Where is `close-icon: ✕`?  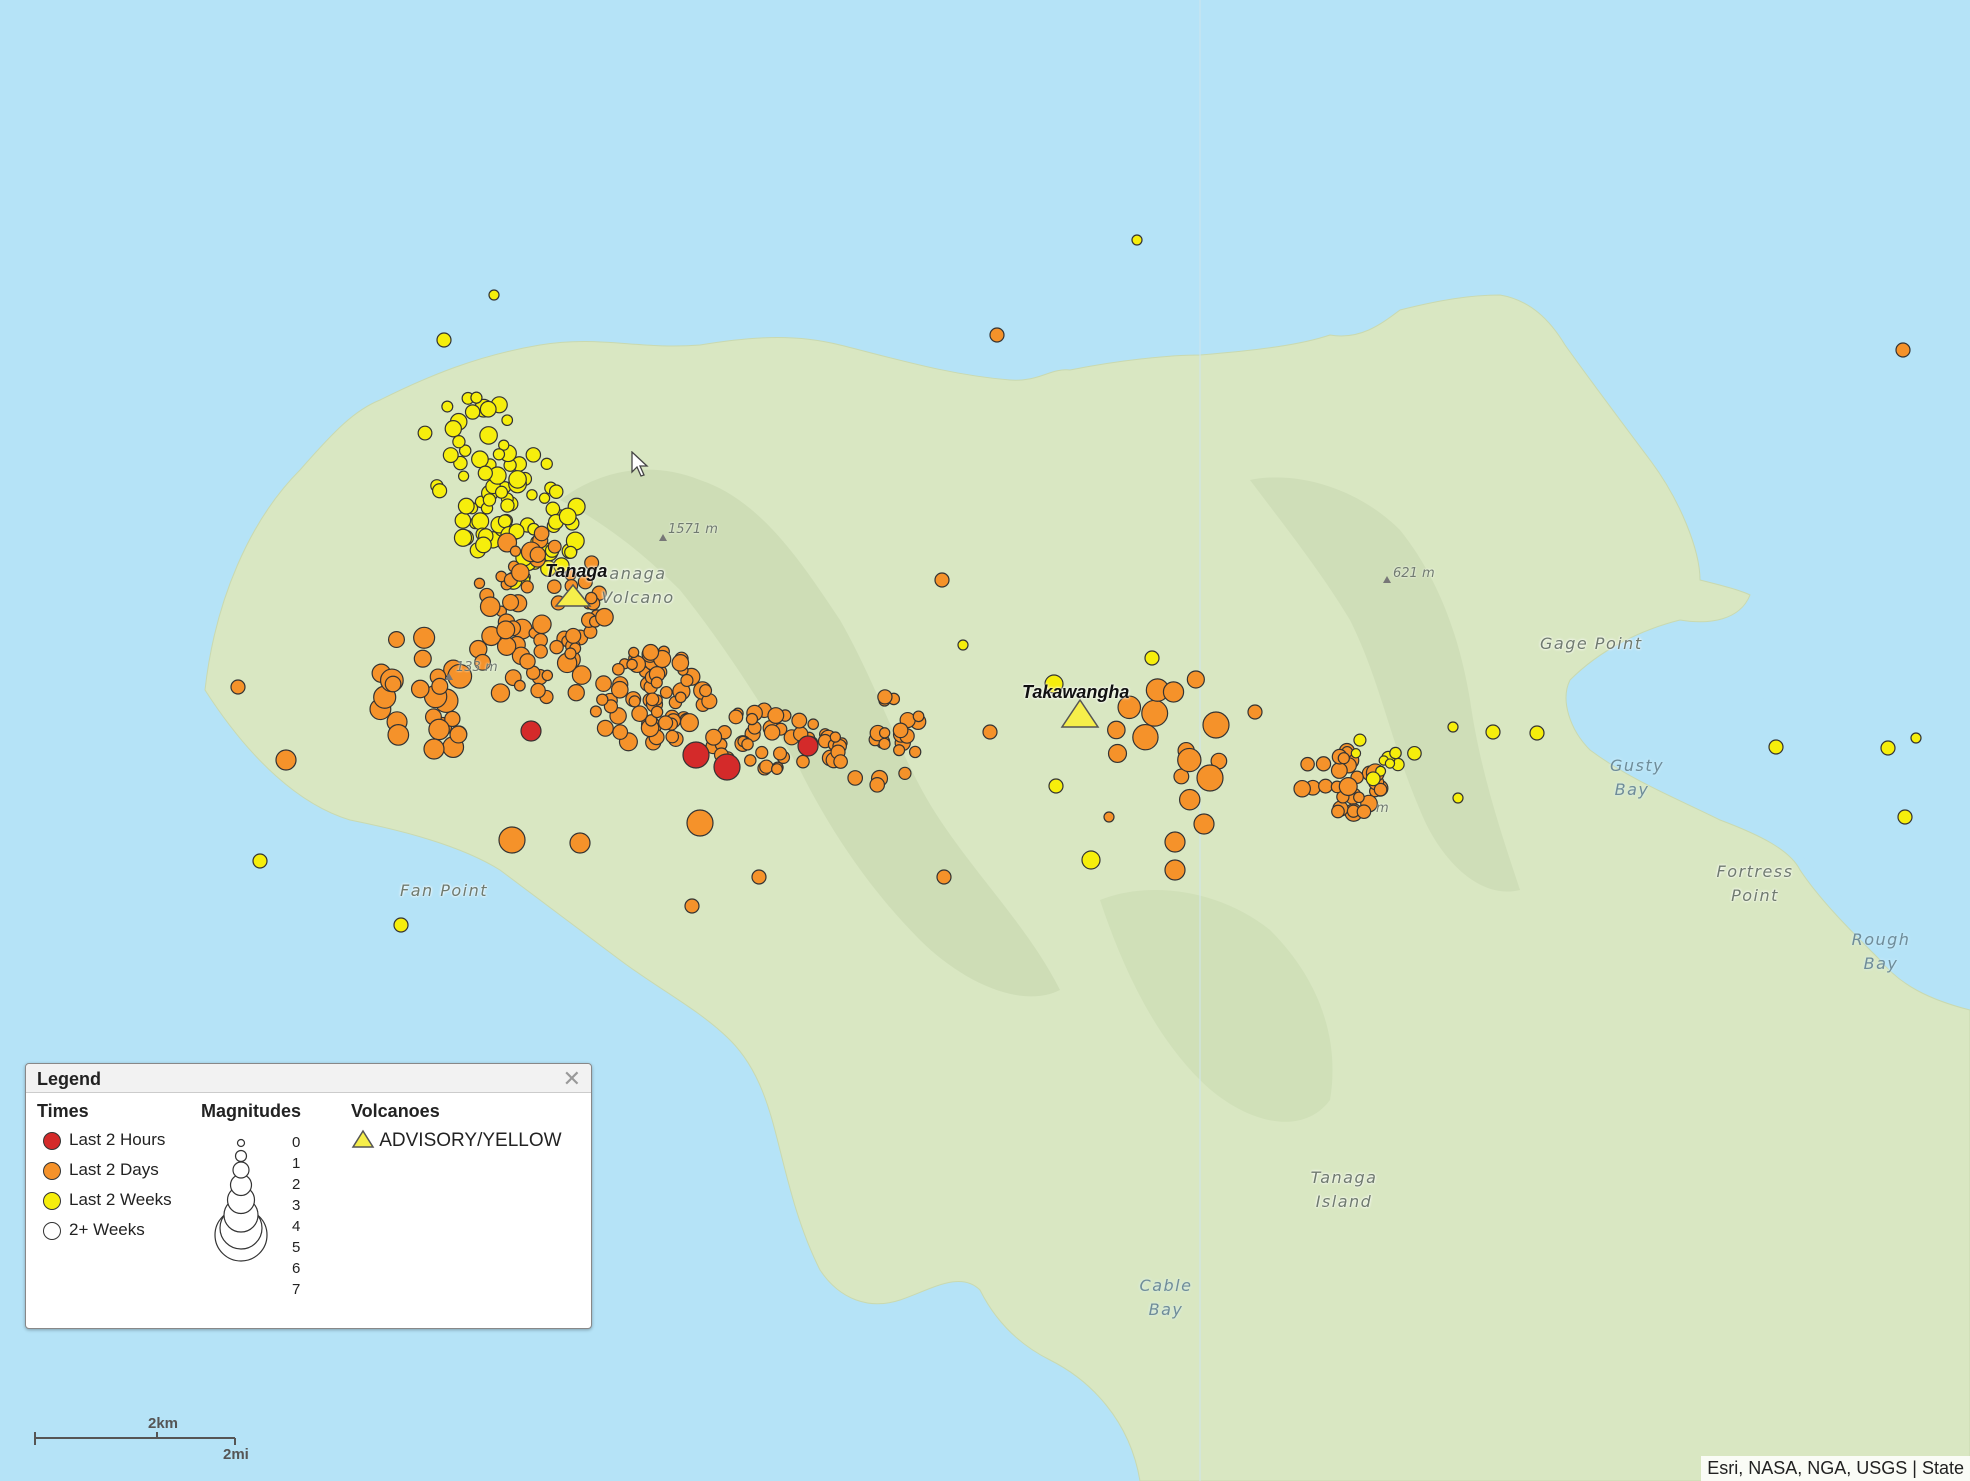
close-icon: ✕ is located at coordinates (572, 1079).